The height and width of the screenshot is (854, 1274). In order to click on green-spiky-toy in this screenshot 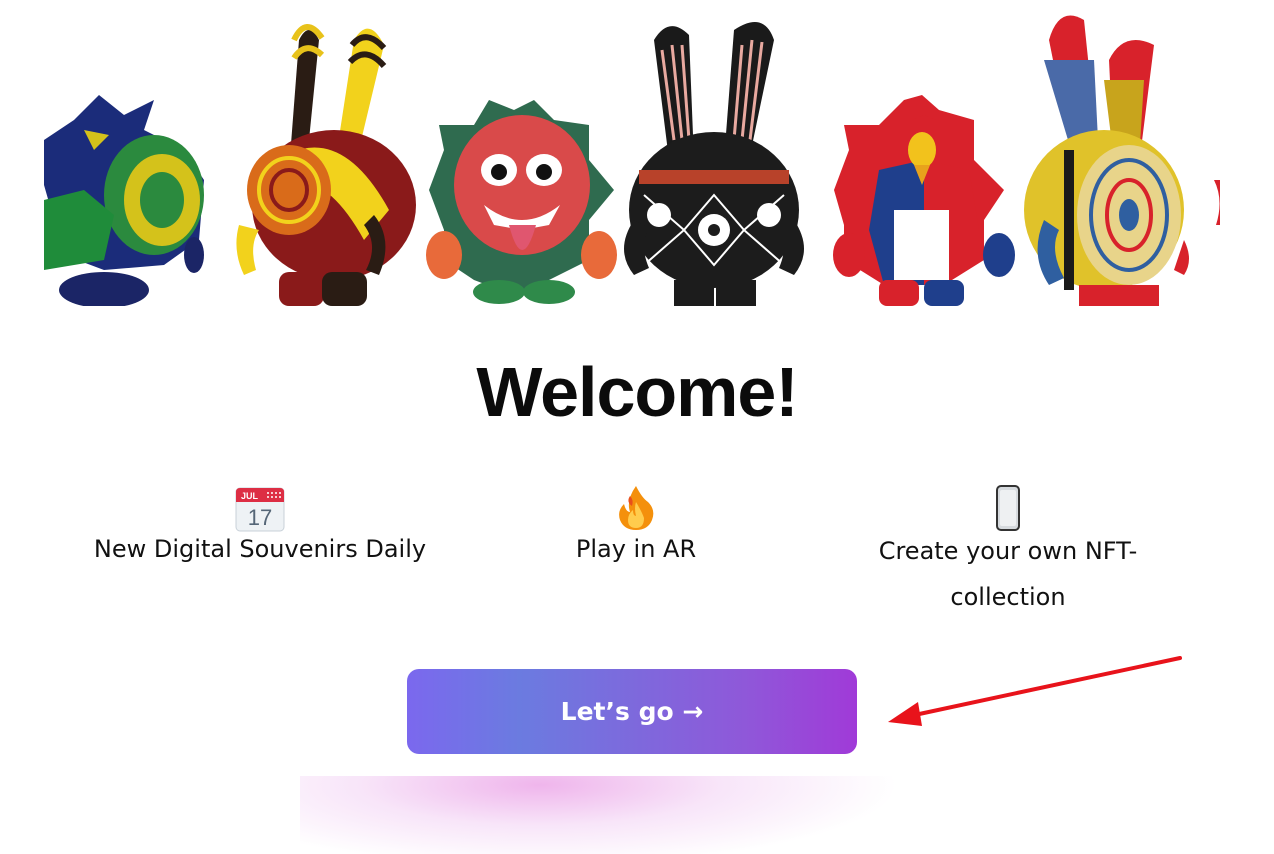, I will do `click(124, 200)`.